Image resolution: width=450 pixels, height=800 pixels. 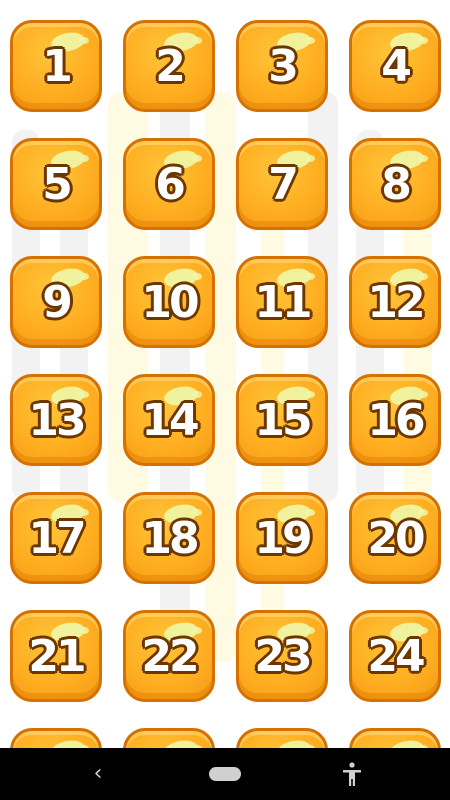 I want to click on chevron-left-icon: ‹, so click(x=98, y=774).